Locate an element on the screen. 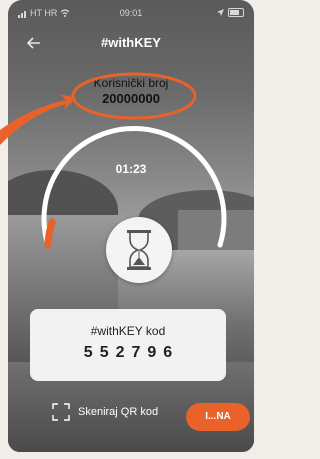  timer-countdown: 01:23 is located at coordinates (131, 169).